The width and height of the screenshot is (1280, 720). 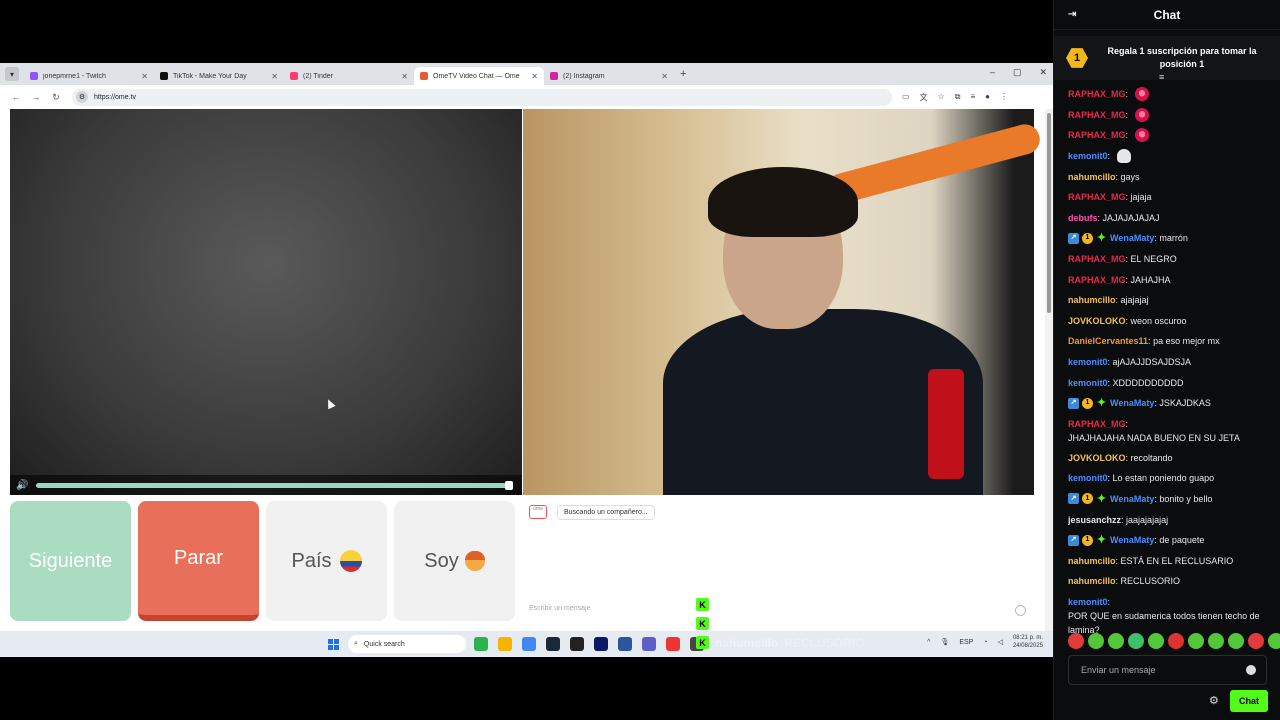 I want to click on back-icon: ←, so click(x=16, y=97).